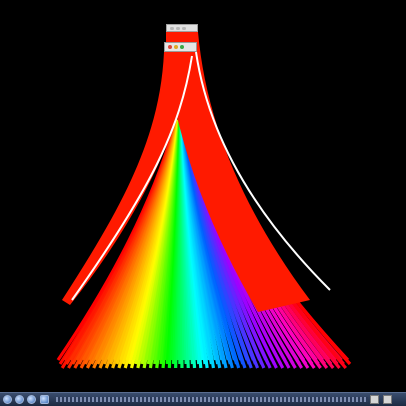  I want to click on front-window-titlebar, so click(180, 47).